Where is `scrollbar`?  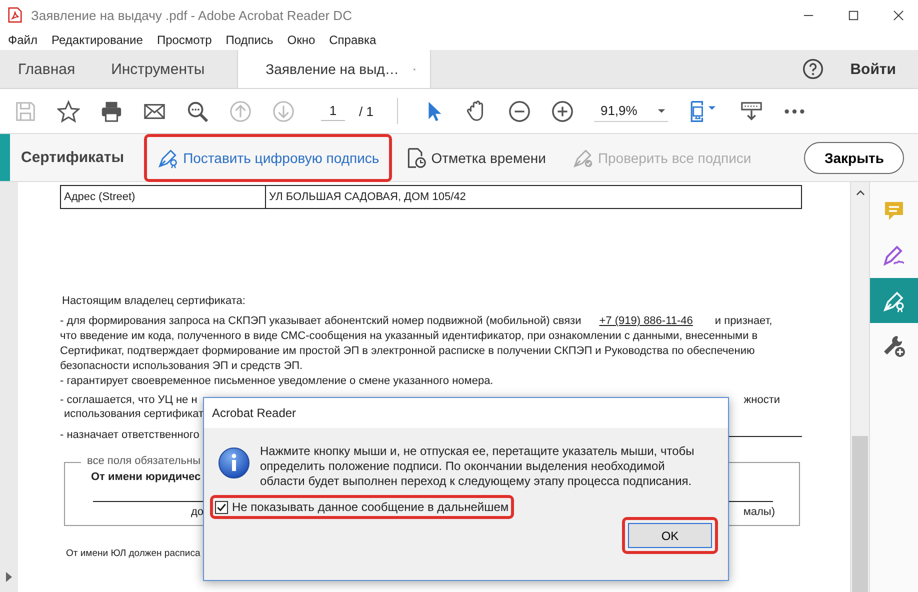 scrollbar is located at coordinates (860, 387).